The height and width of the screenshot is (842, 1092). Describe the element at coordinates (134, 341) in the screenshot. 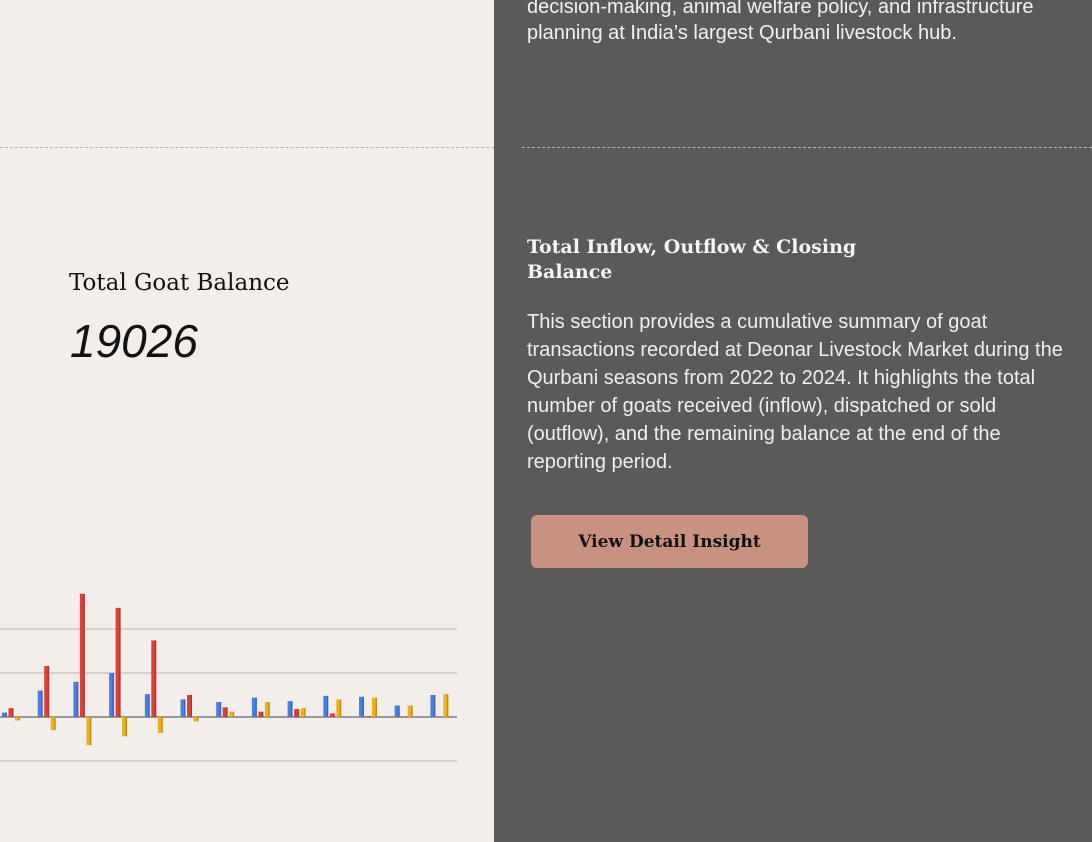

I see `stat-value: 19026` at that location.